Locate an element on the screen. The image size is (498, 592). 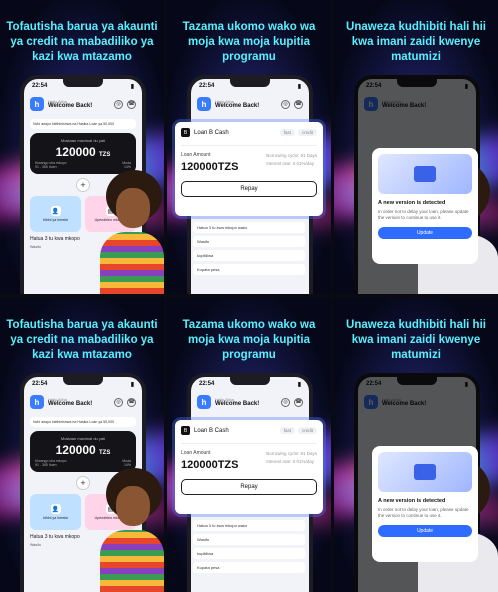
greeting: Hello Alina Welcome Back! is located at coordinates (70, 104).